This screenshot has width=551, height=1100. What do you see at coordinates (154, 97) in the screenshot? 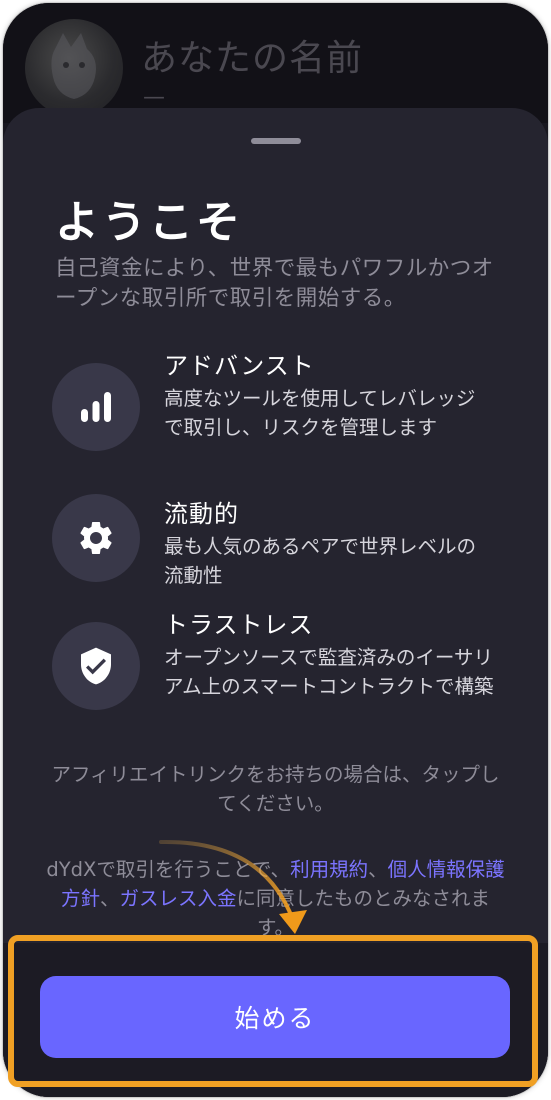
I see `profile-subtext: —` at bounding box center [154, 97].